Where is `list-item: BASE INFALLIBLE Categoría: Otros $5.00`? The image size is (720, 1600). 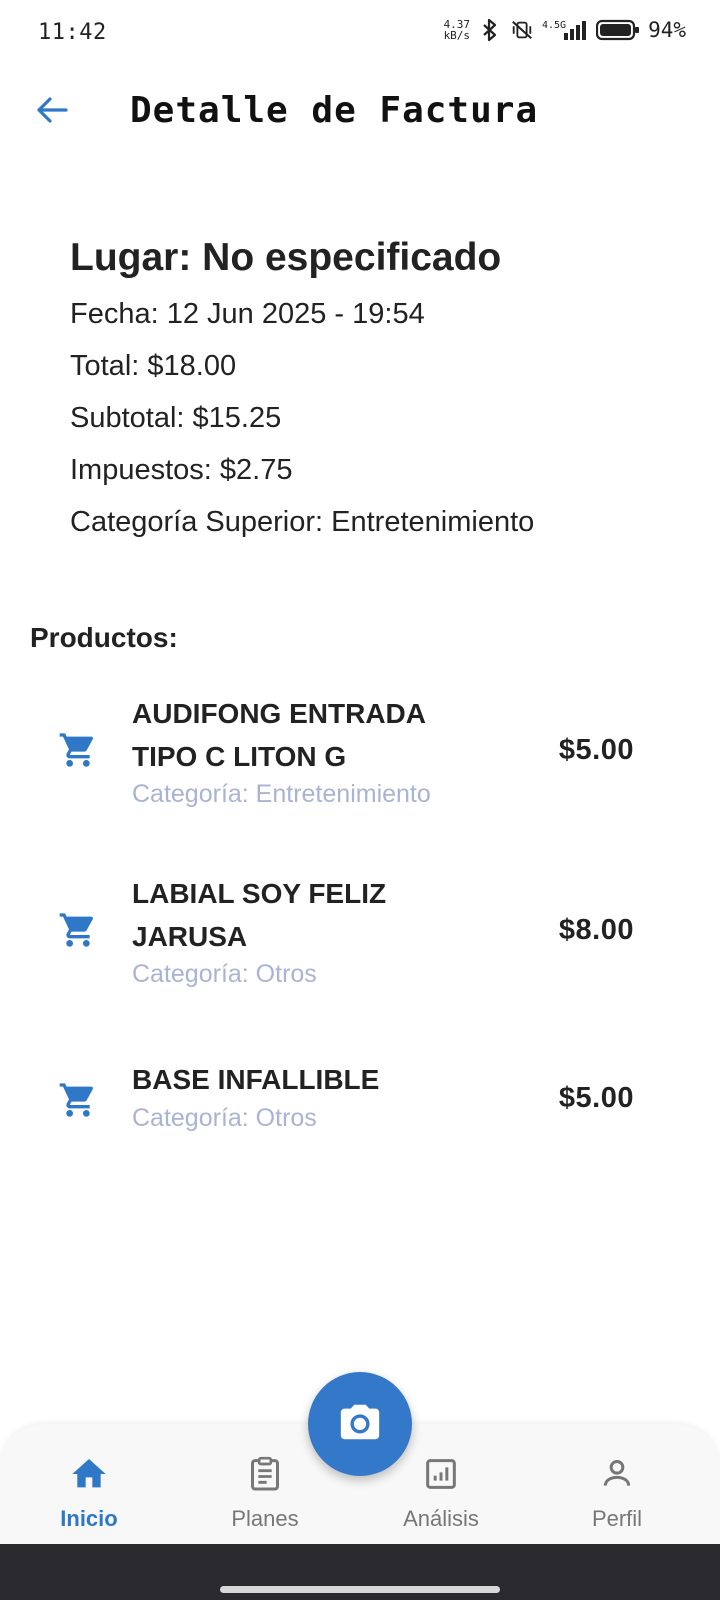
list-item: BASE INFALLIBLE Categoría: Otros $5.00 is located at coordinates (360, 1103).